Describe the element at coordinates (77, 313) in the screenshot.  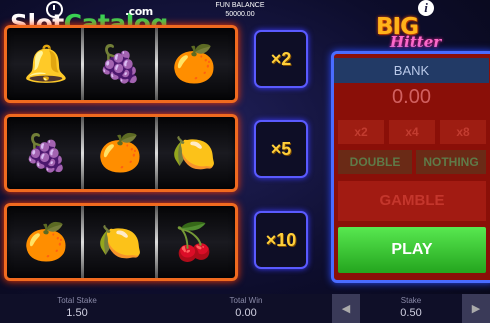
I see `total-stake-value: 1.50` at that location.